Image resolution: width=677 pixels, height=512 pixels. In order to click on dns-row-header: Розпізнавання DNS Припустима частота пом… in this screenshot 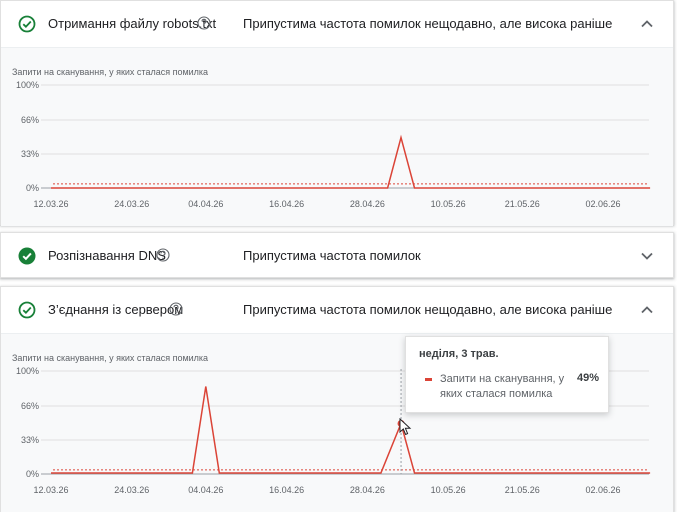, I will do `click(337, 256)`.